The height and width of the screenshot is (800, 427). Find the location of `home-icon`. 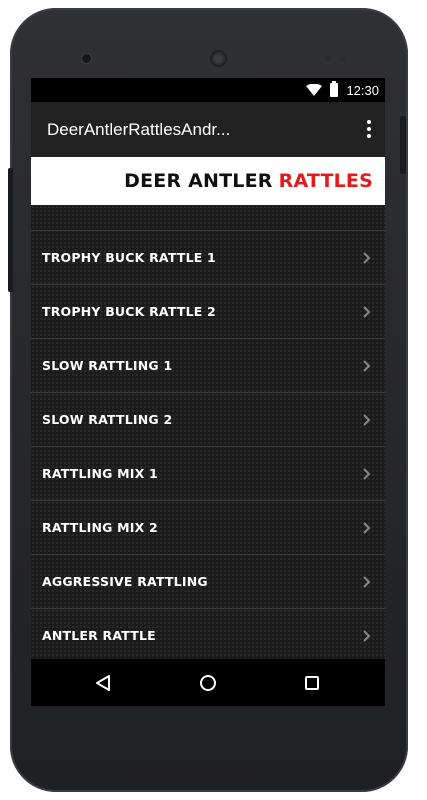

home-icon is located at coordinates (208, 683).